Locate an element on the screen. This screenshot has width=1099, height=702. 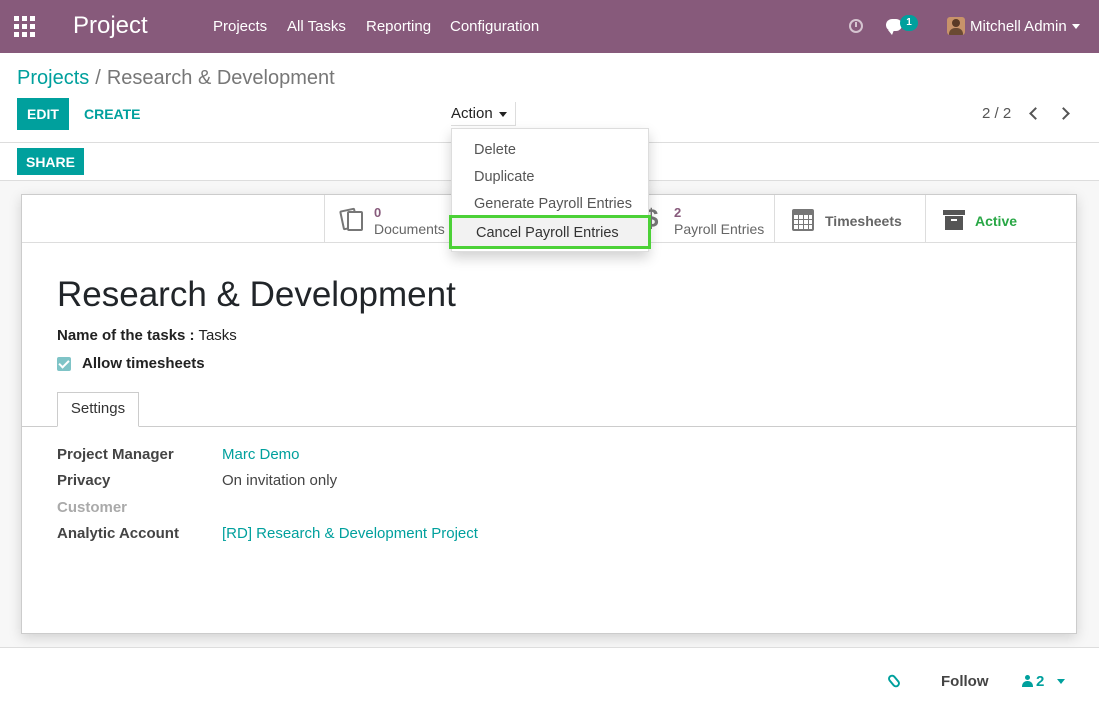
menu-item-duplicate: Duplicate is located at coordinates (550, 177).